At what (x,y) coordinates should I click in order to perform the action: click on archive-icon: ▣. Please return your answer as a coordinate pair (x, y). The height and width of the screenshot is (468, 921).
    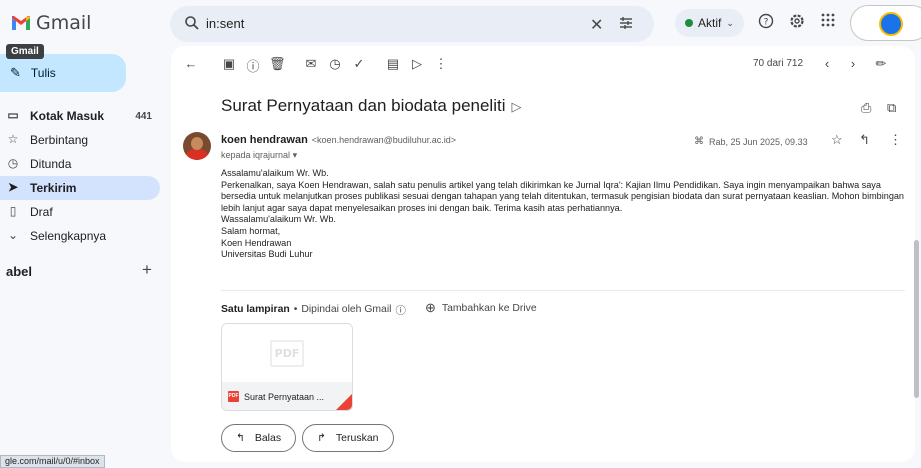
    Looking at the image, I should click on (229, 64).